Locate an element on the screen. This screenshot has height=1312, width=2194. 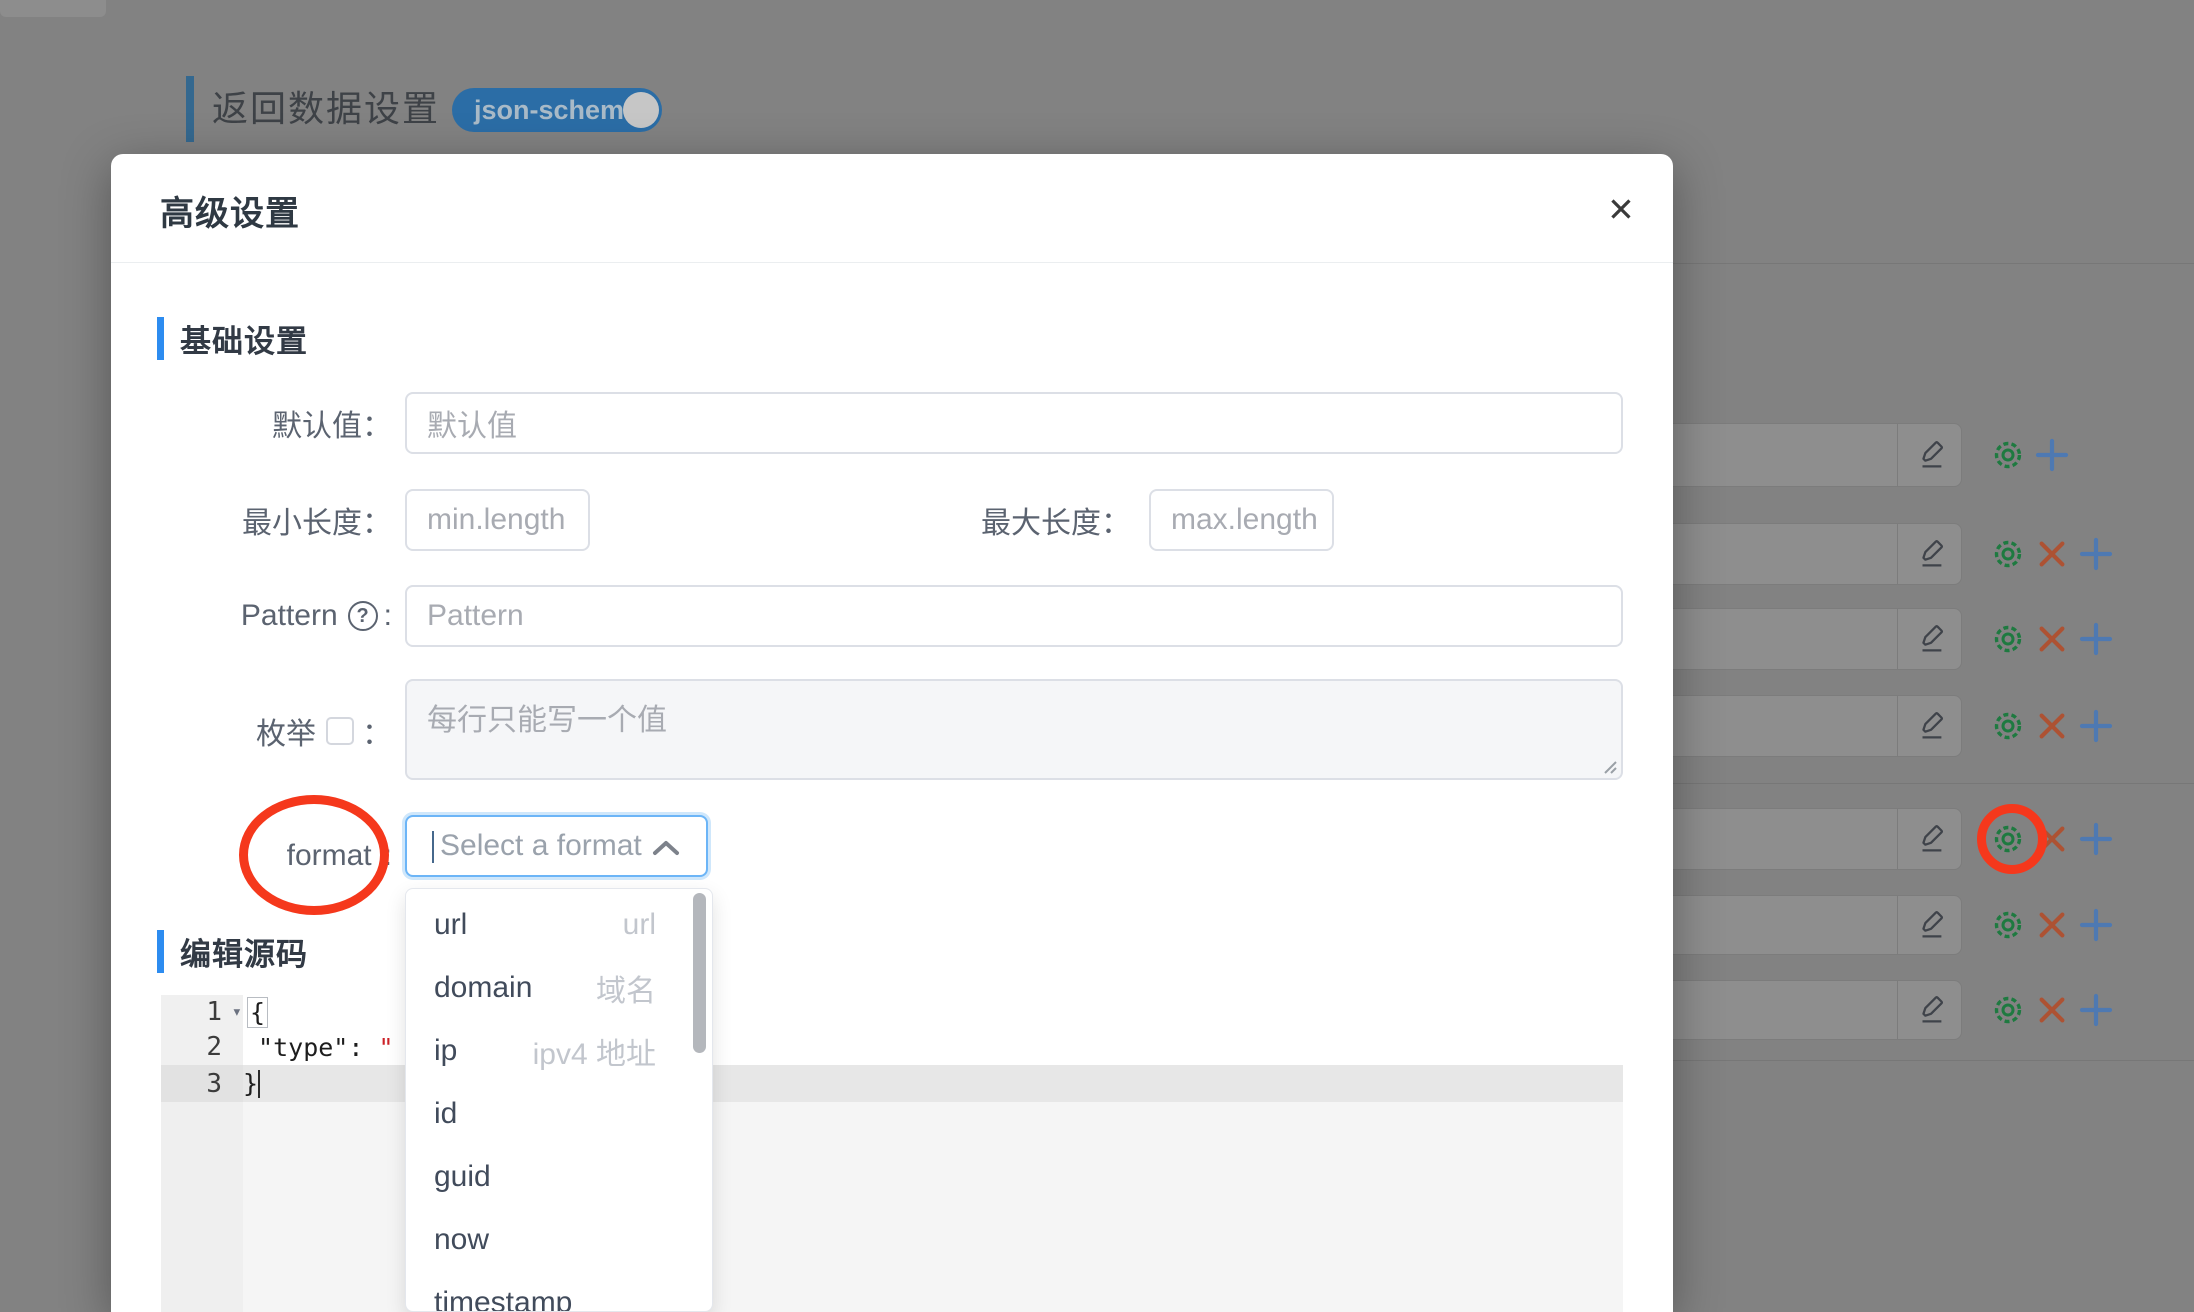
section-source-title: 编辑源码 is located at coordinates (244, 954).